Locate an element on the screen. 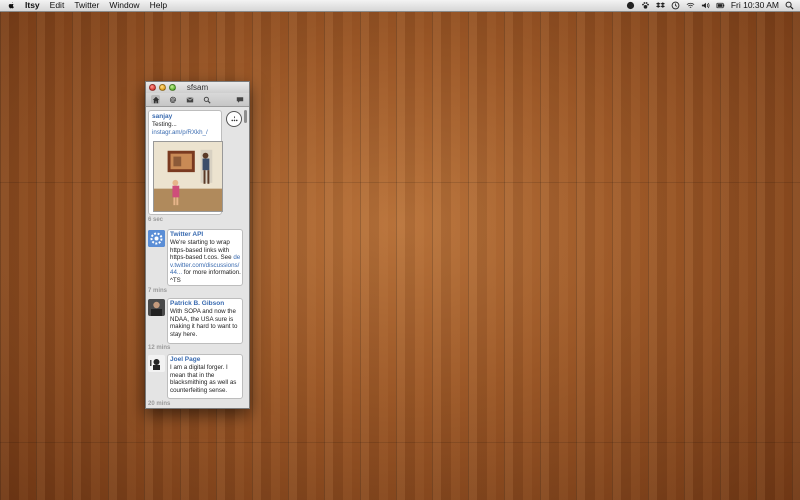  menu-help: Help is located at coordinates (158, 5).